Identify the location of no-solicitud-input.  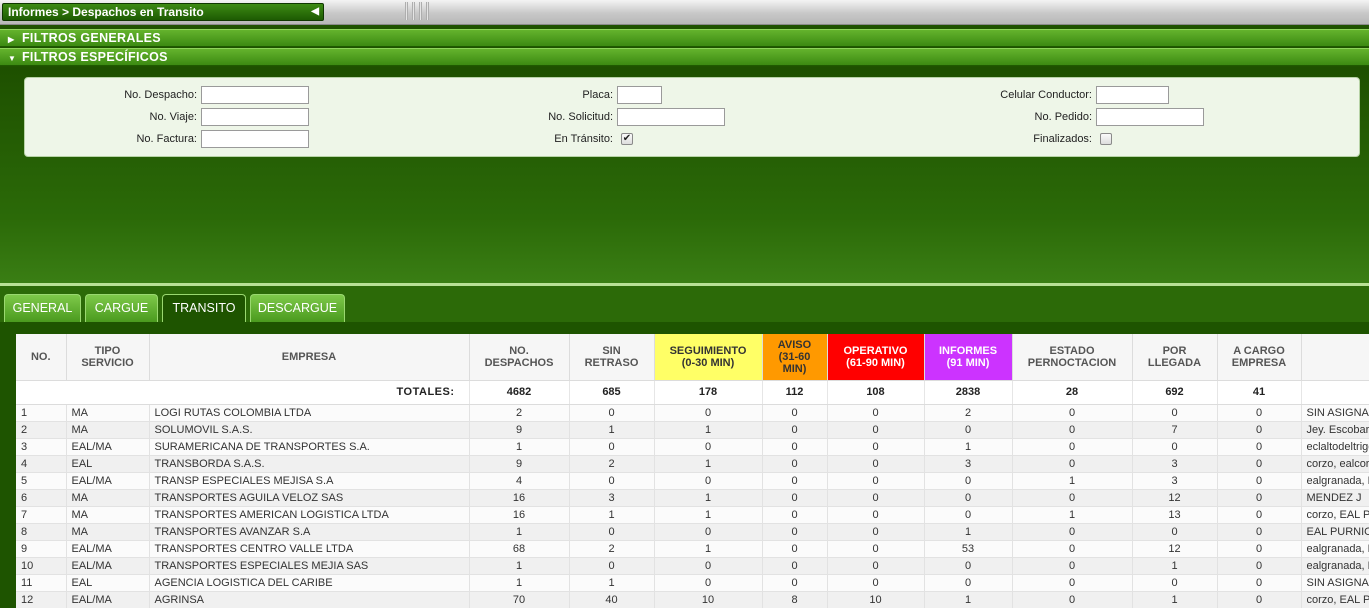
(671, 117).